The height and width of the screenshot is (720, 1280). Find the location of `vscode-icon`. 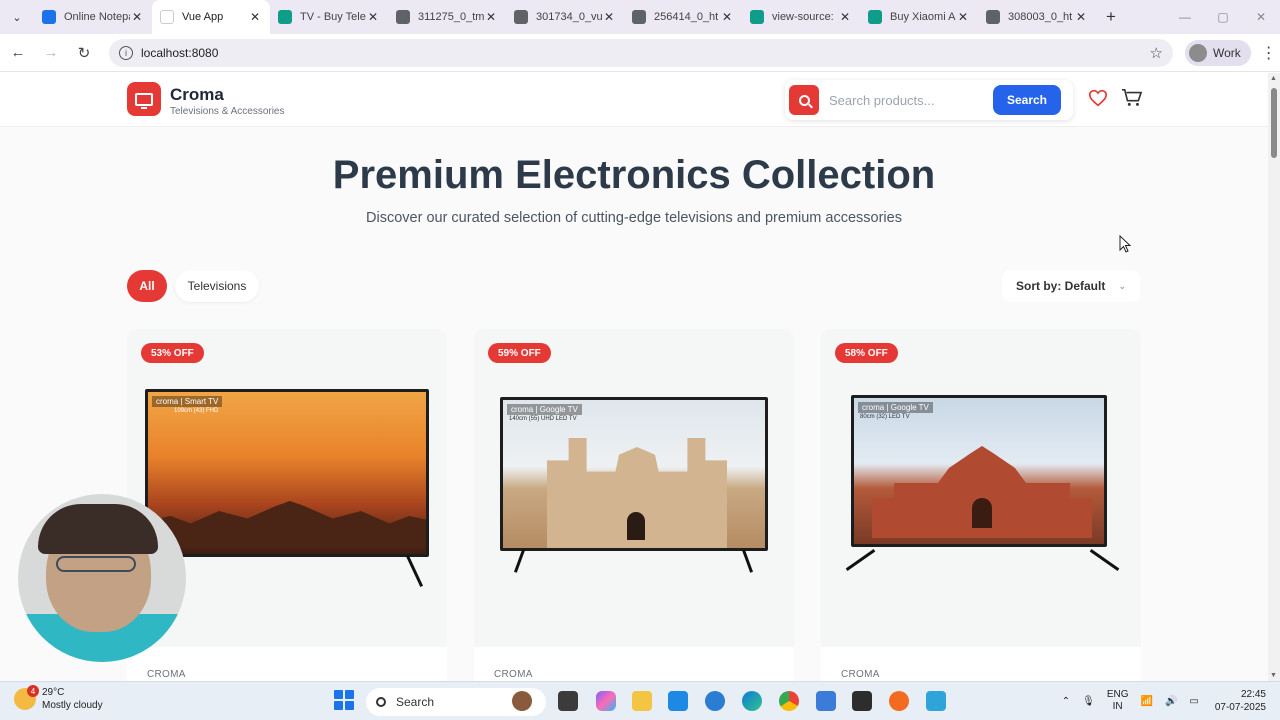

vscode-icon is located at coordinates (678, 701).